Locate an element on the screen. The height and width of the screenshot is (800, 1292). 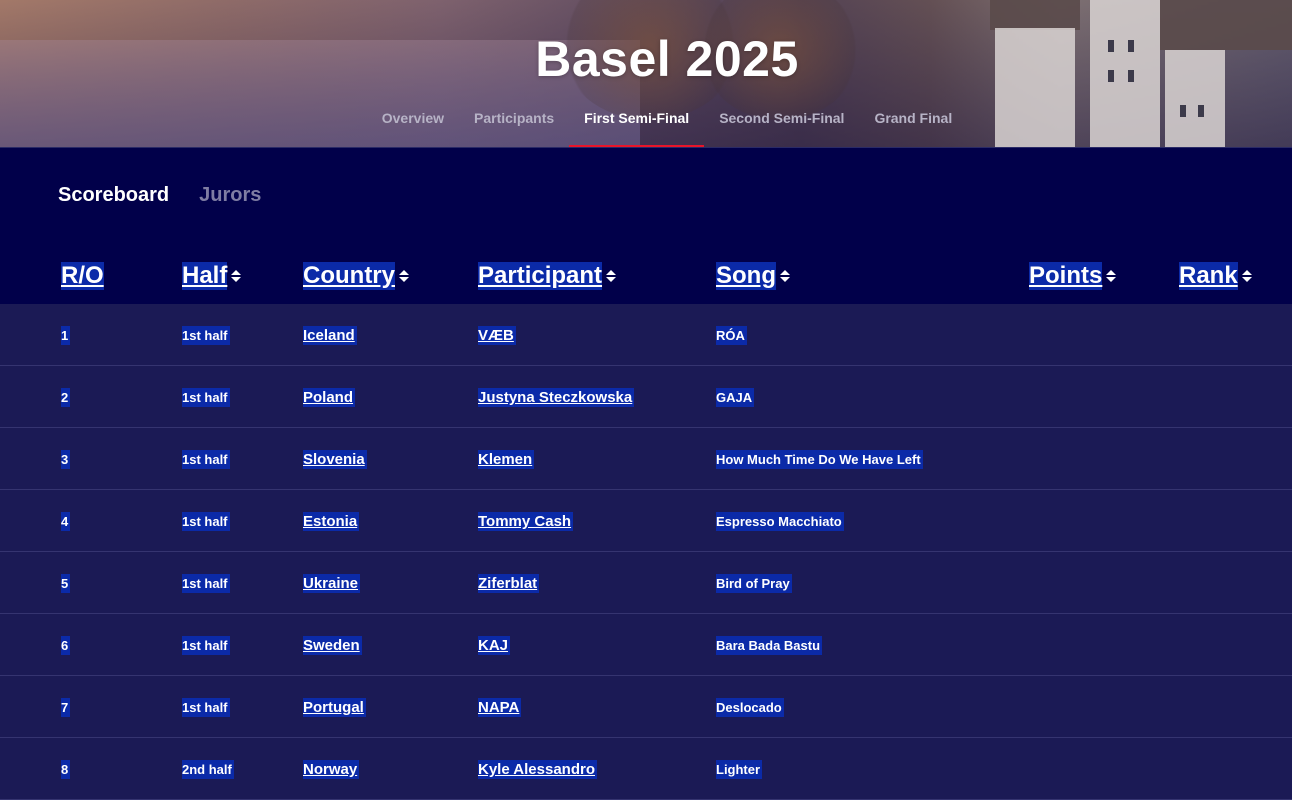
country-link: Ukraine is located at coordinates (332, 583).